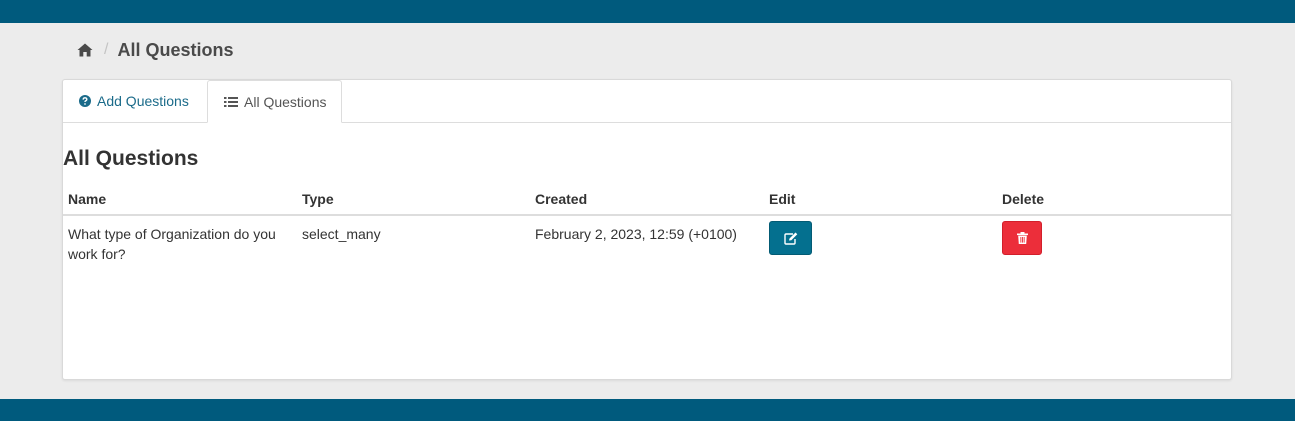  I want to click on edit-button, so click(790, 238).